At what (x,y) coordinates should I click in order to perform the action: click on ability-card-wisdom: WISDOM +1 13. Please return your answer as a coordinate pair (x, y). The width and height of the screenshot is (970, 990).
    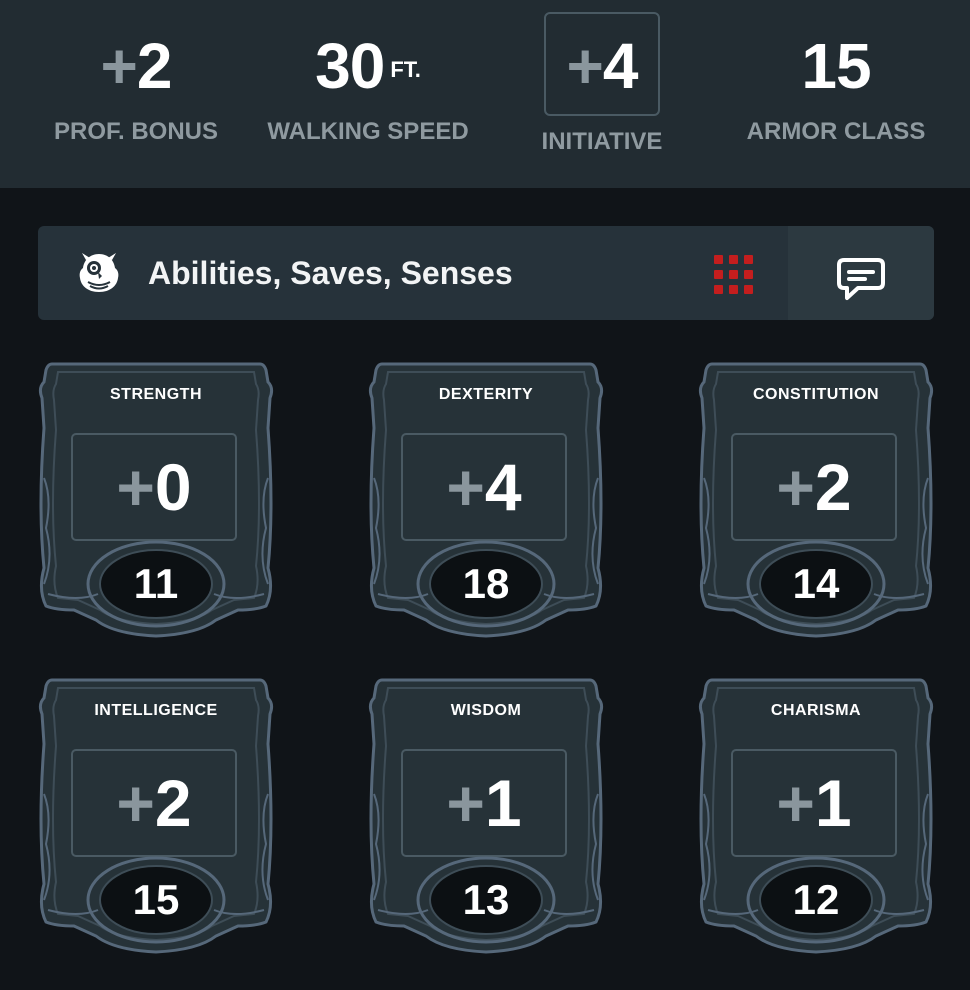
    Looking at the image, I should click on (486, 814).